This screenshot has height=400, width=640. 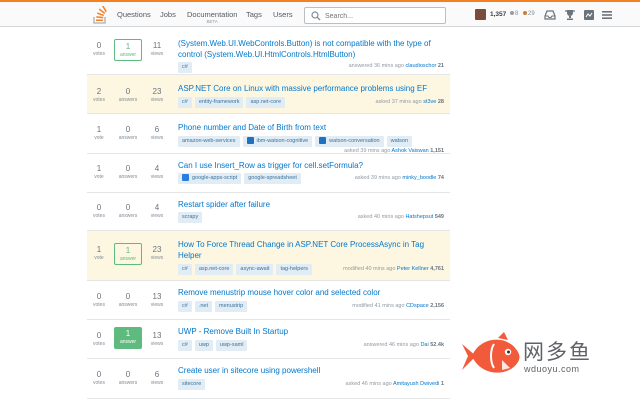 What do you see at coordinates (294, 269) in the screenshot?
I see `tag-tag-helpers: tag-helpers` at bounding box center [294, 269].